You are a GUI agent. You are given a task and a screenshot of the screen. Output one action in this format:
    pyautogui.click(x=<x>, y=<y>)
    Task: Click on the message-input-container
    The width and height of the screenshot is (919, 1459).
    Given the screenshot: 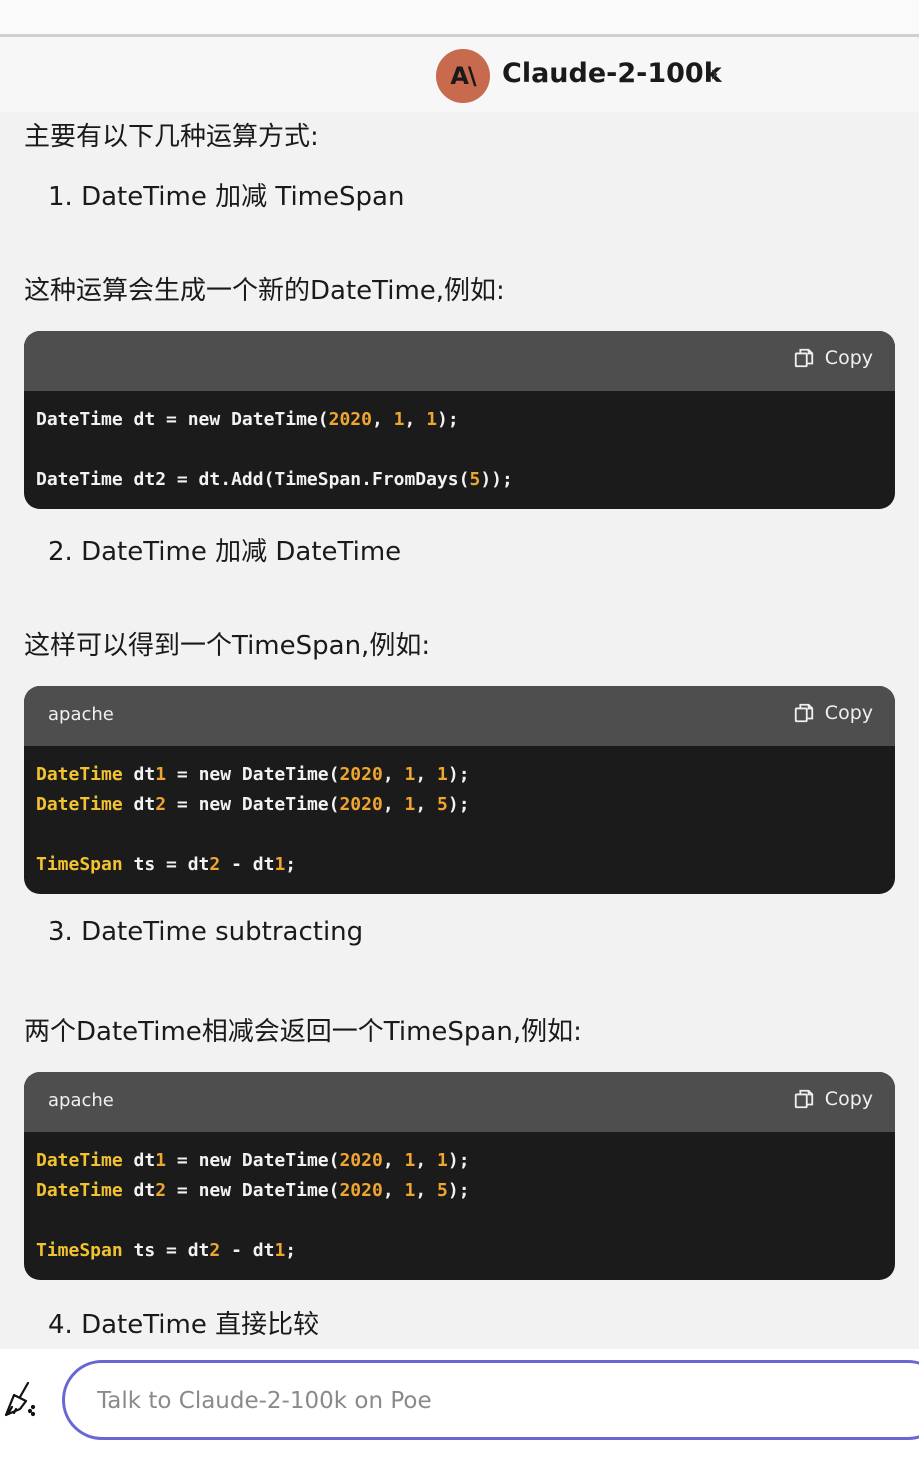 What is the action you would take?
    pyautogui.click(x=490, y=1400)
    